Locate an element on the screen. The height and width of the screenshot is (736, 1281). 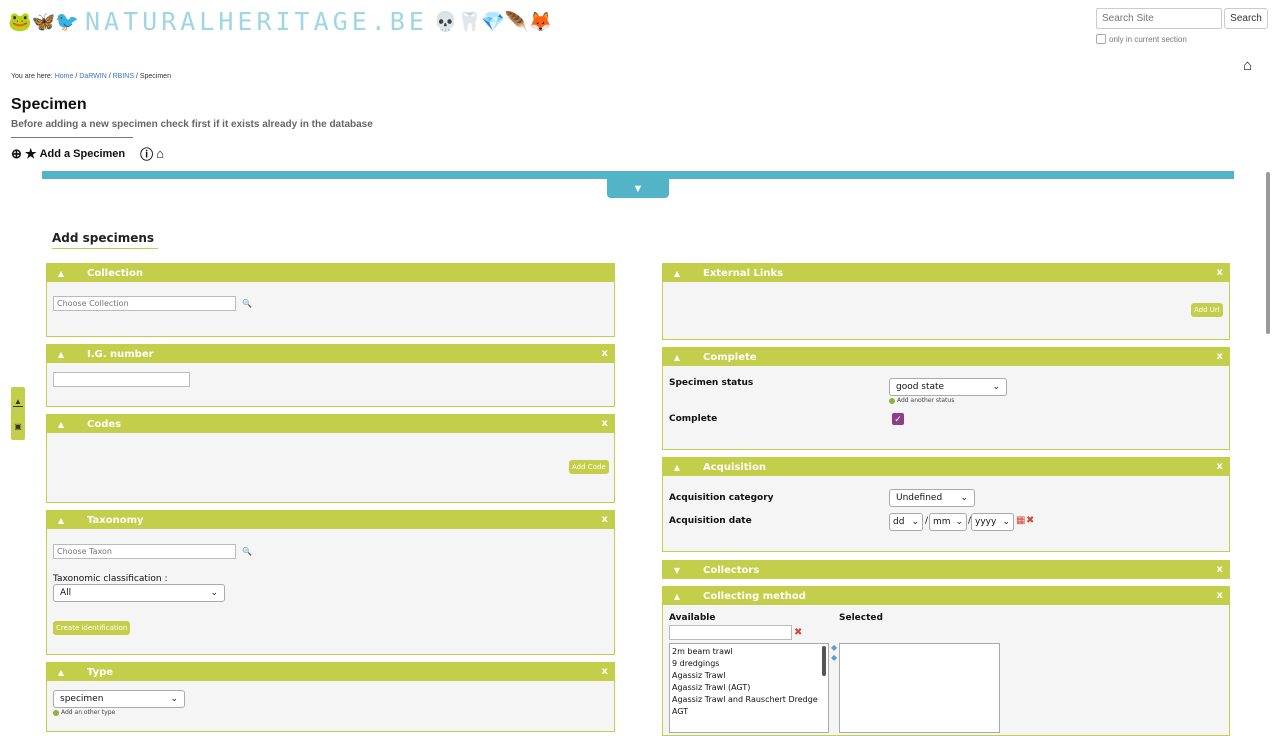
add-circle-icon: ⊕ is located at coordinates (16, 154).